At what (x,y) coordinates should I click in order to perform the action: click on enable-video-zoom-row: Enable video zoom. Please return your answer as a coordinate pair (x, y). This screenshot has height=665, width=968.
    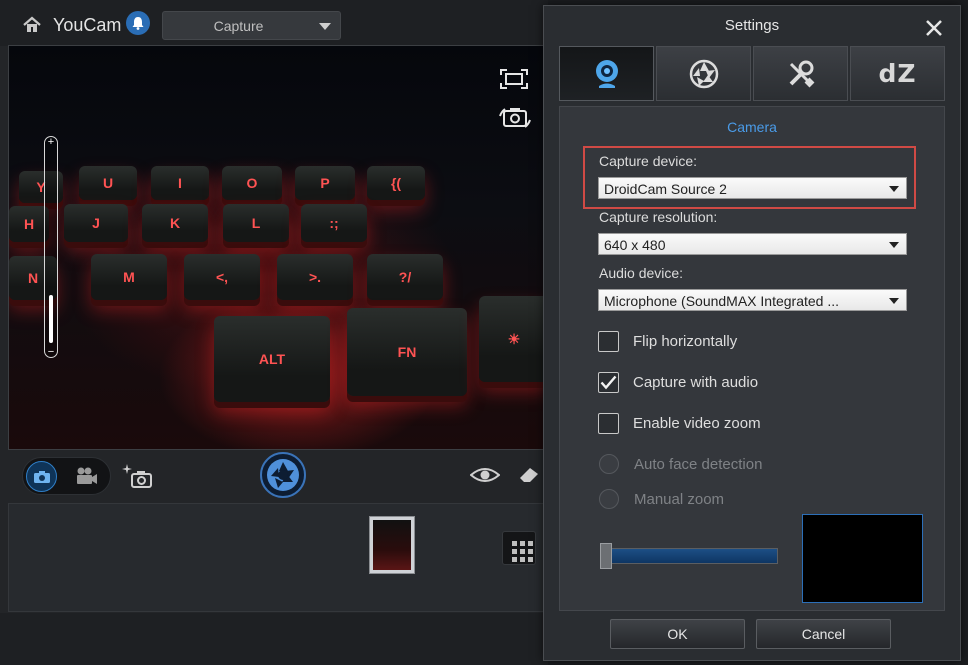
    Looking at the image, I should click on (679, 423).